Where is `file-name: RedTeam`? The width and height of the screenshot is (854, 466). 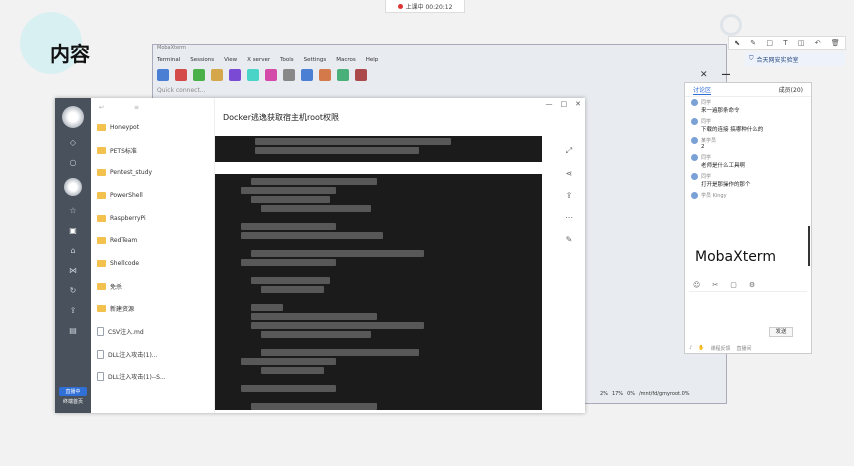 file-name: RedTeam is located at coordinates (124, 241).